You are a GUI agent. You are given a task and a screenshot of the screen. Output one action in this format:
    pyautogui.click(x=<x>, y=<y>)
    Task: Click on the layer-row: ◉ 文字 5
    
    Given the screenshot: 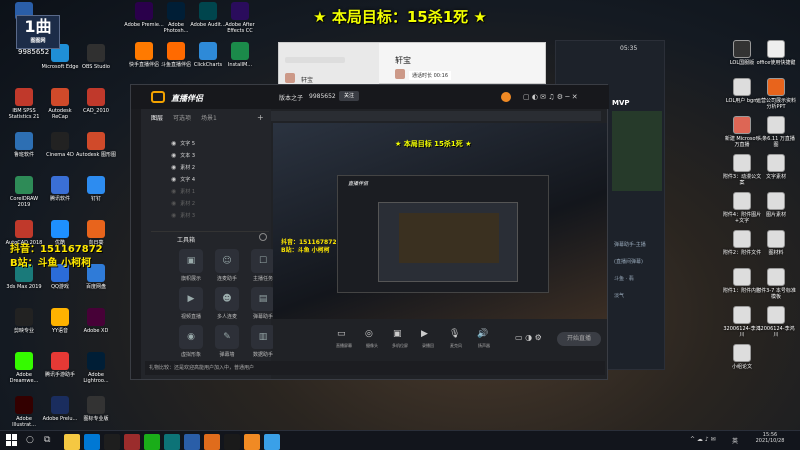 What is the action you would take?
    pyautogui.click(x=221, y=143)
    